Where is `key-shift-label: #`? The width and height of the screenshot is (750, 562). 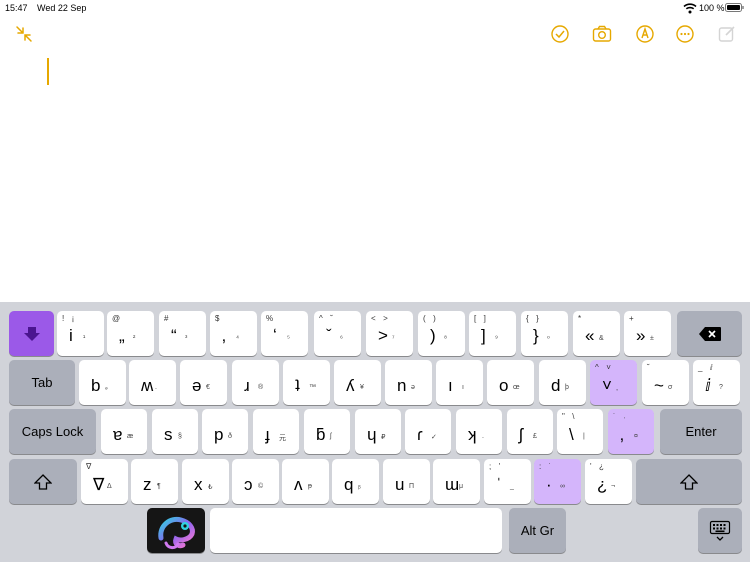 key-shift-label: # is located at coordinates (167, 318).